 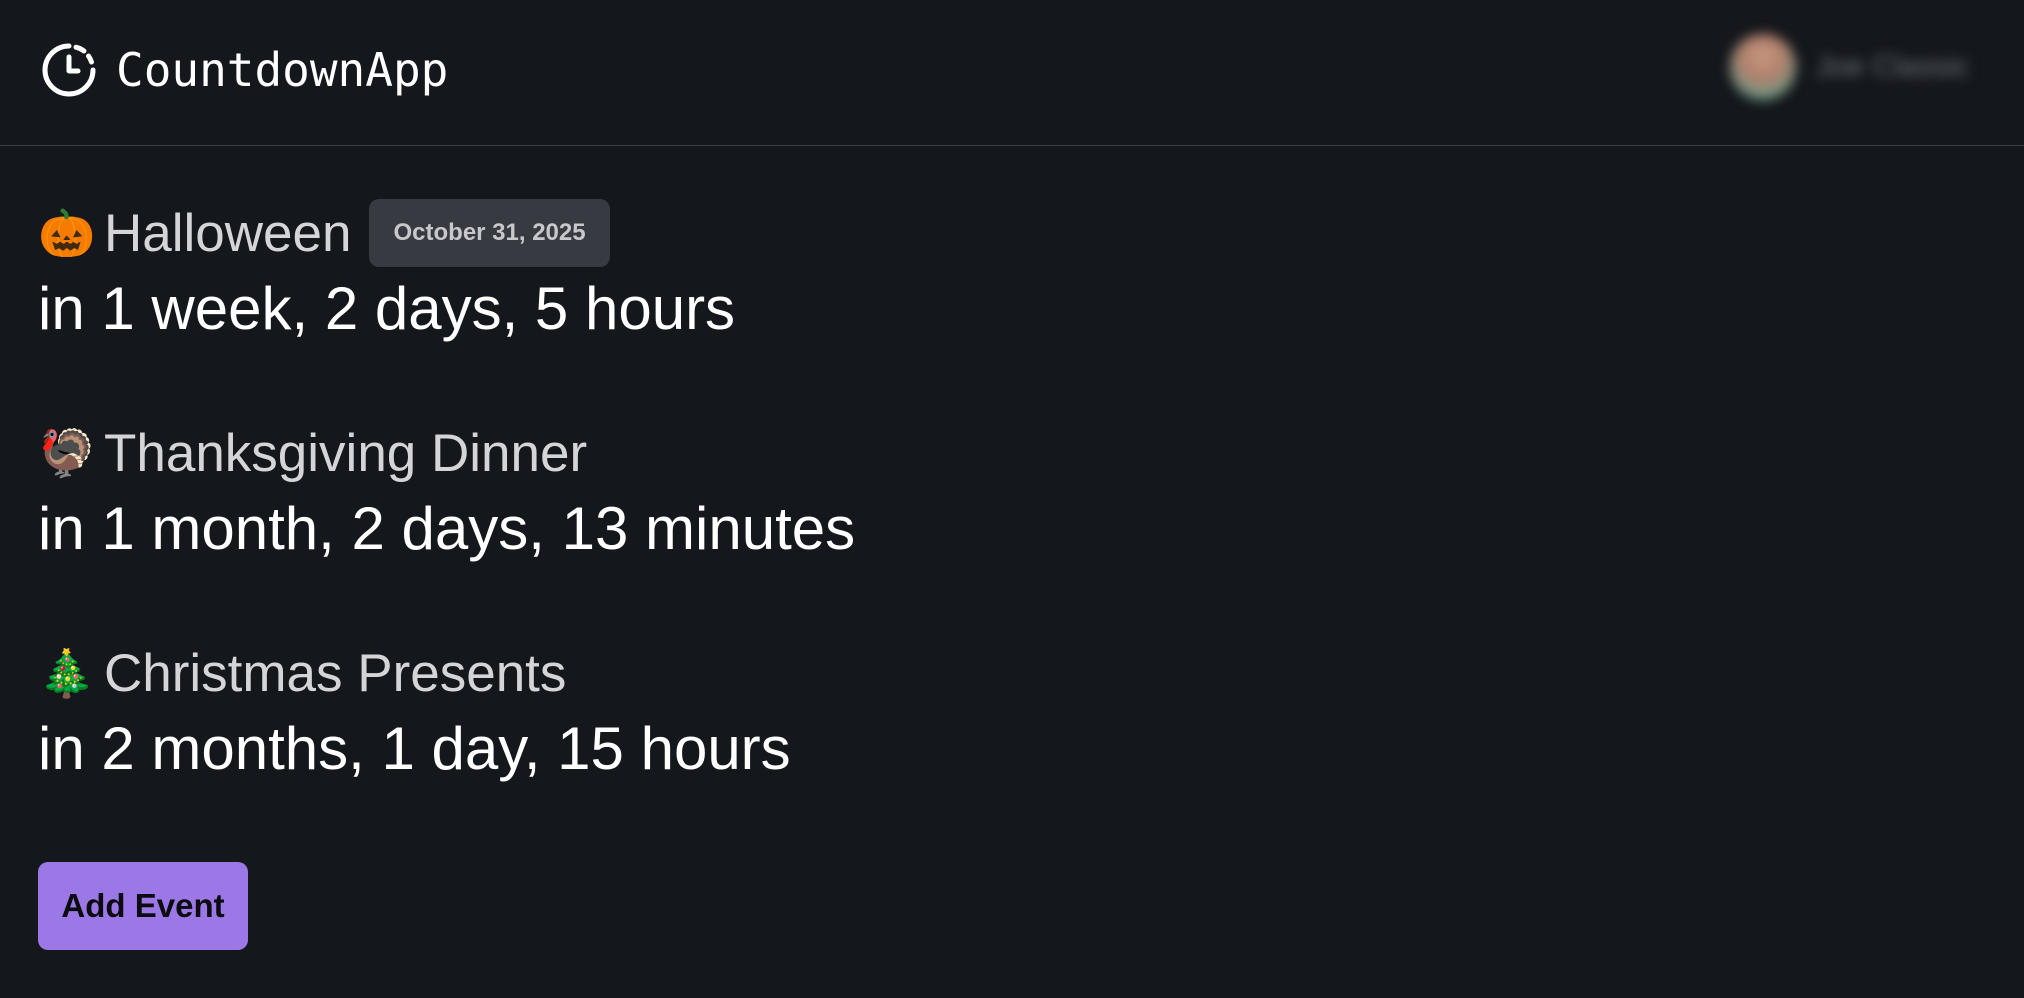 I want to click on event-title-row: 🎄 Christmas Presents, so click(x=446, y=673).